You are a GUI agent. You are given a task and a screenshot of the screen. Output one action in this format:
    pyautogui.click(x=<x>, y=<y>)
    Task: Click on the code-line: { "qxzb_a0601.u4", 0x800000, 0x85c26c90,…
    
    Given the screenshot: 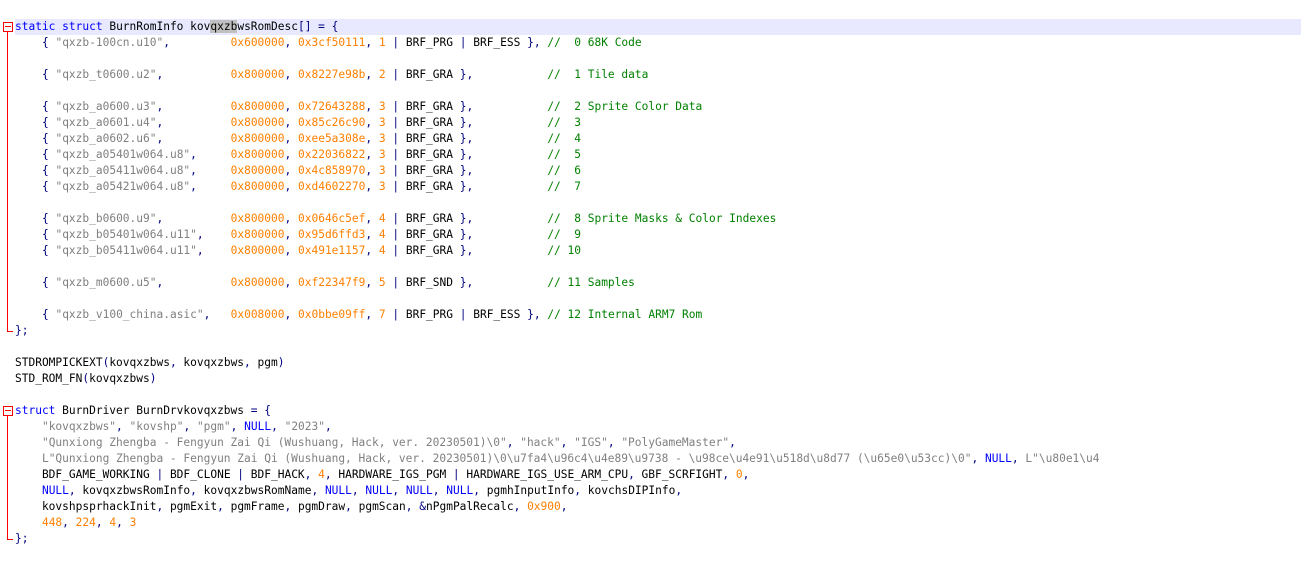 What is the action you would take?
    pyautogui.click(x=298, y=123)
    